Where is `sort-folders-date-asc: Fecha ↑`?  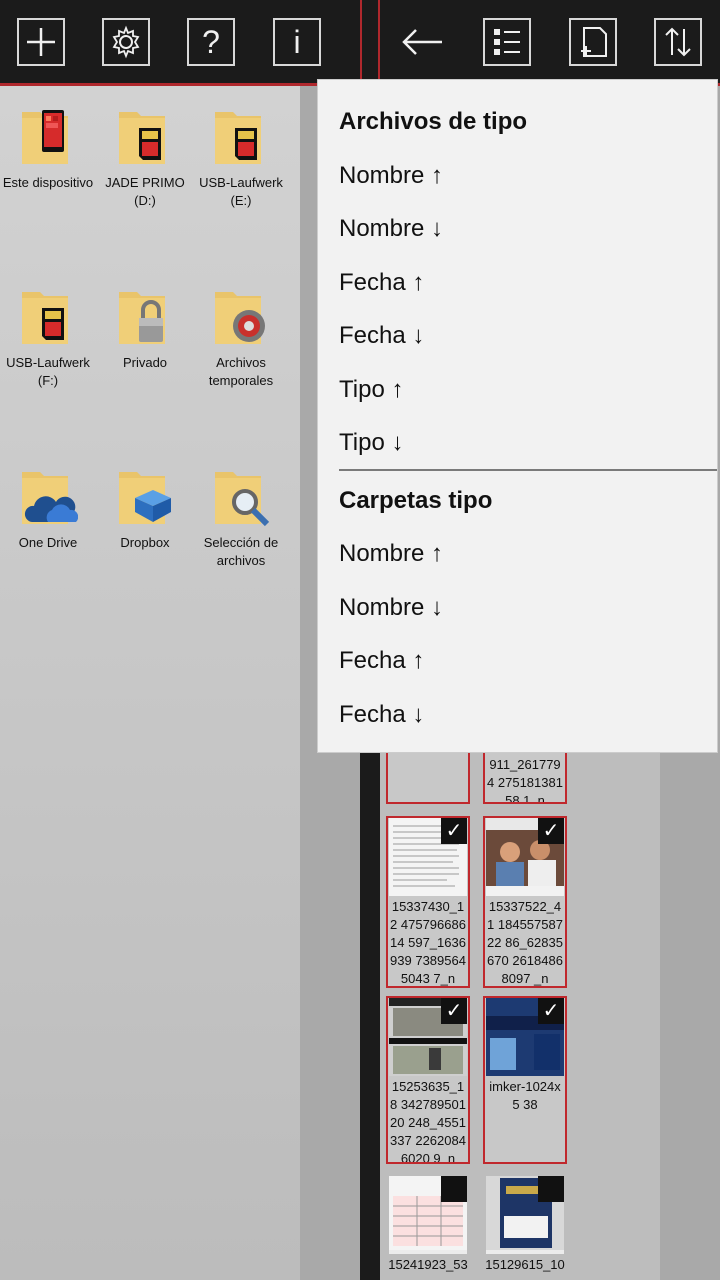 sort-folders-date-asc: Fecha ↑ is located at coordinates (381, 661).